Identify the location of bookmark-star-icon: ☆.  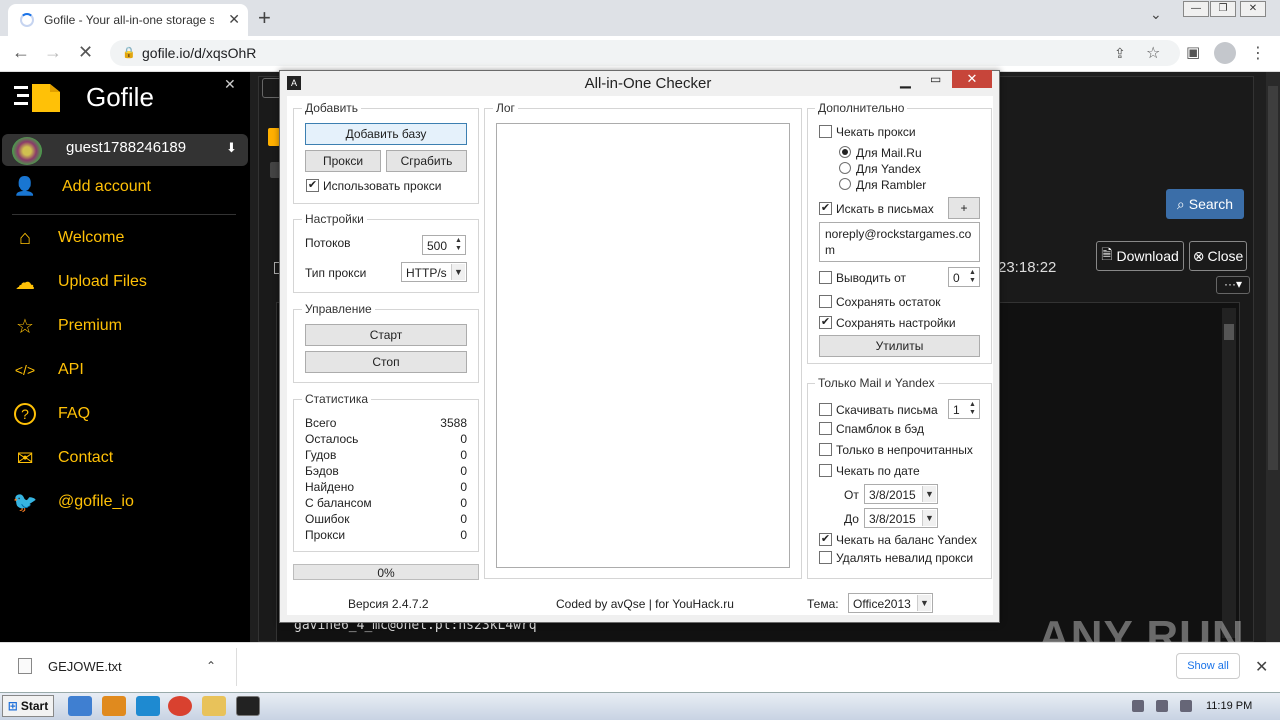
(1153, 53).